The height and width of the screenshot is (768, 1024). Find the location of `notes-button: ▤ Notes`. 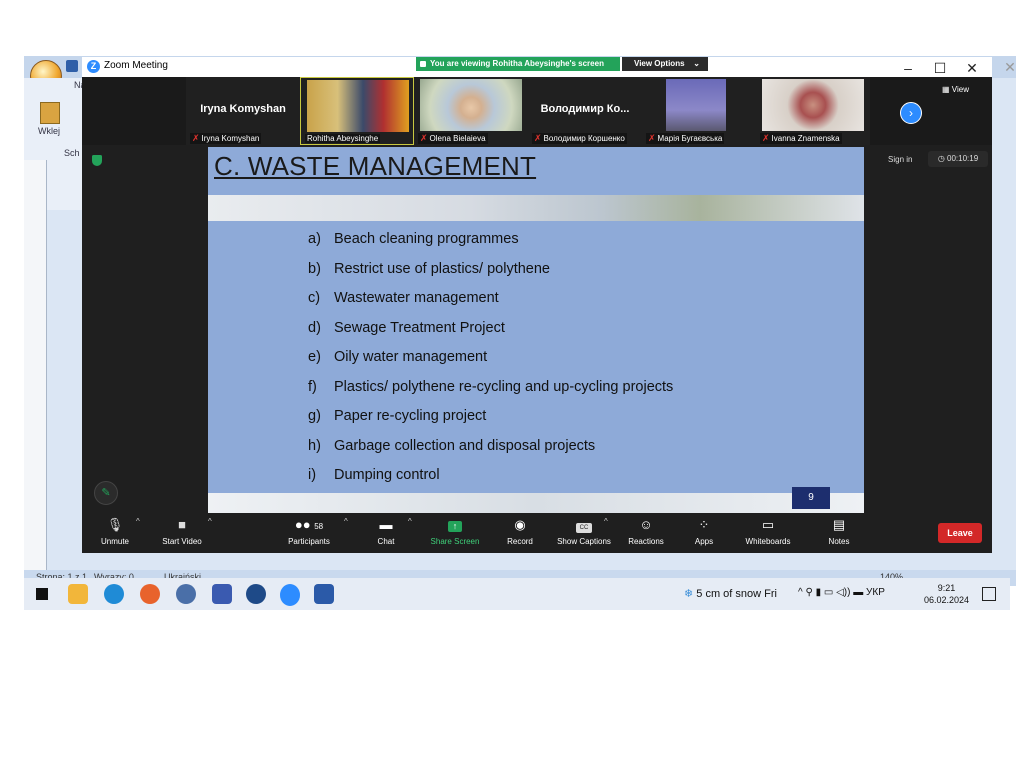

notes-button: ▤ Notes is located at coordinates (839, 533).